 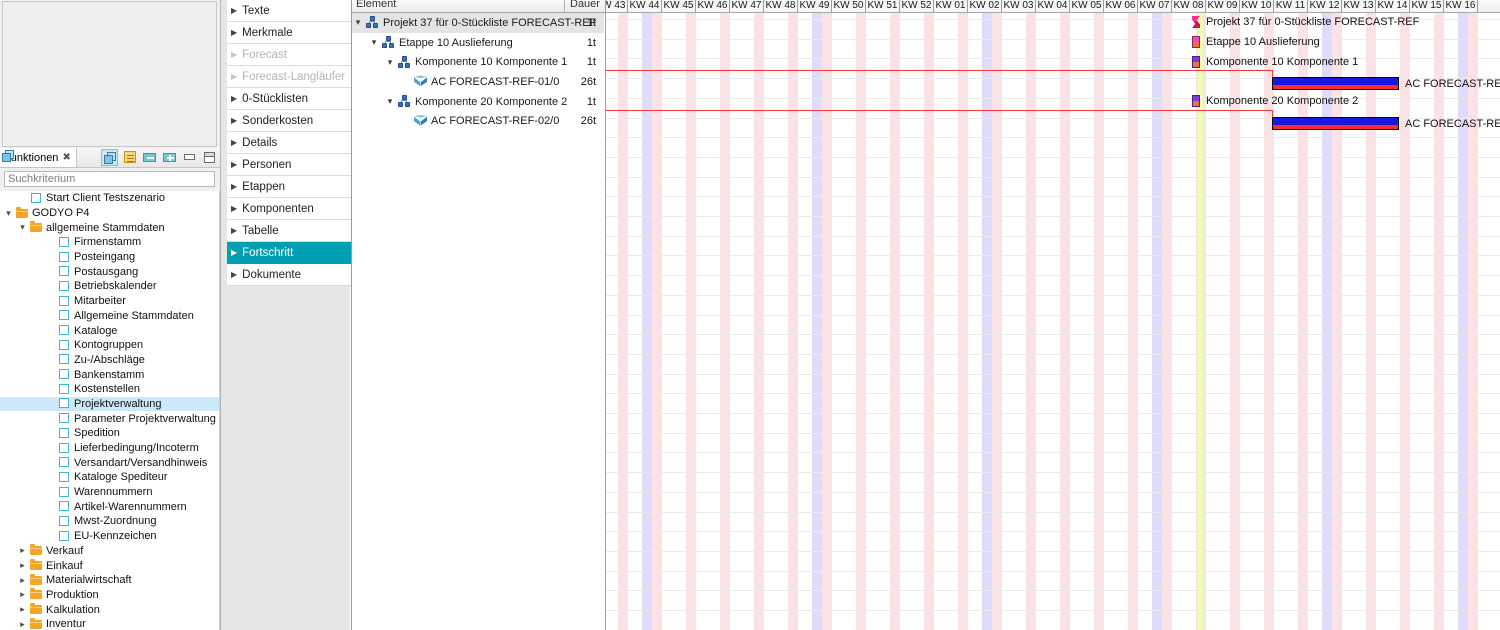 I want to click on section-tab-merkmale: ▶ Merkmale, so click(x=289, y=33).